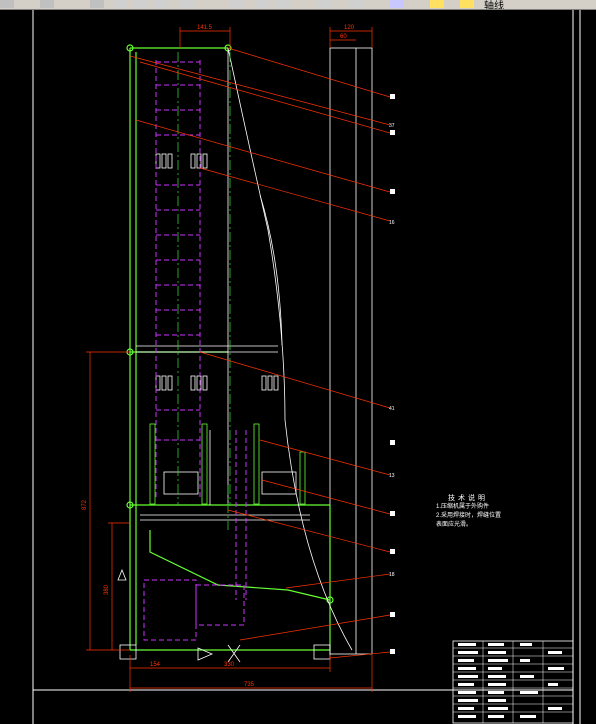  I want to click on tool-palette-icon, so click(282, 4).